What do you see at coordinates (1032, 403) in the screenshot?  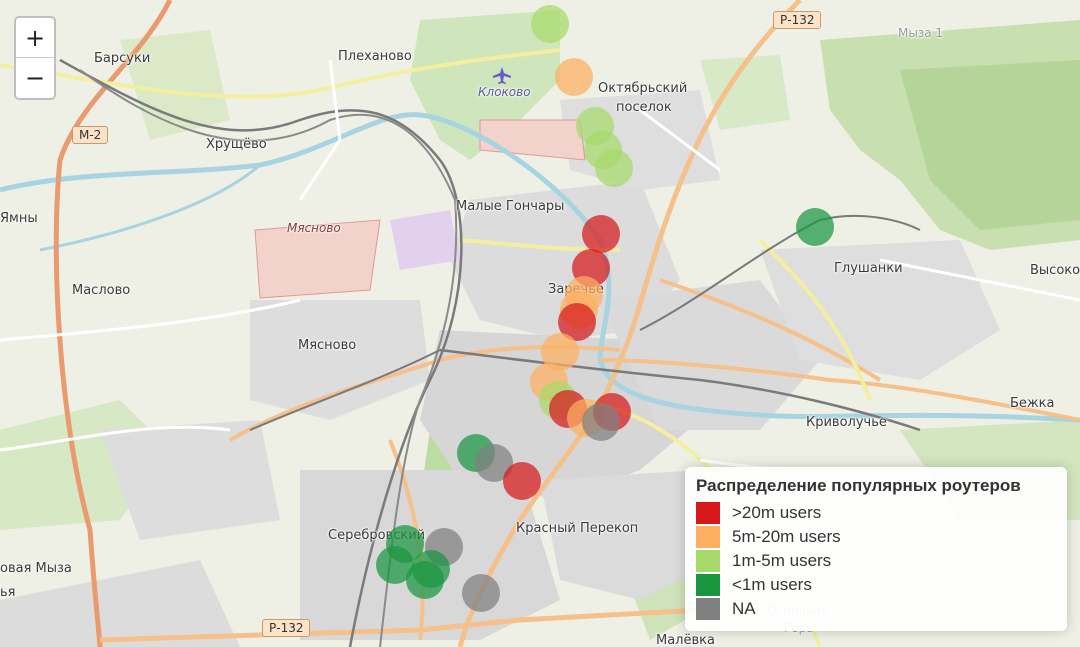 I see `place-label: Бежка` at bounding box center [1032, 403].